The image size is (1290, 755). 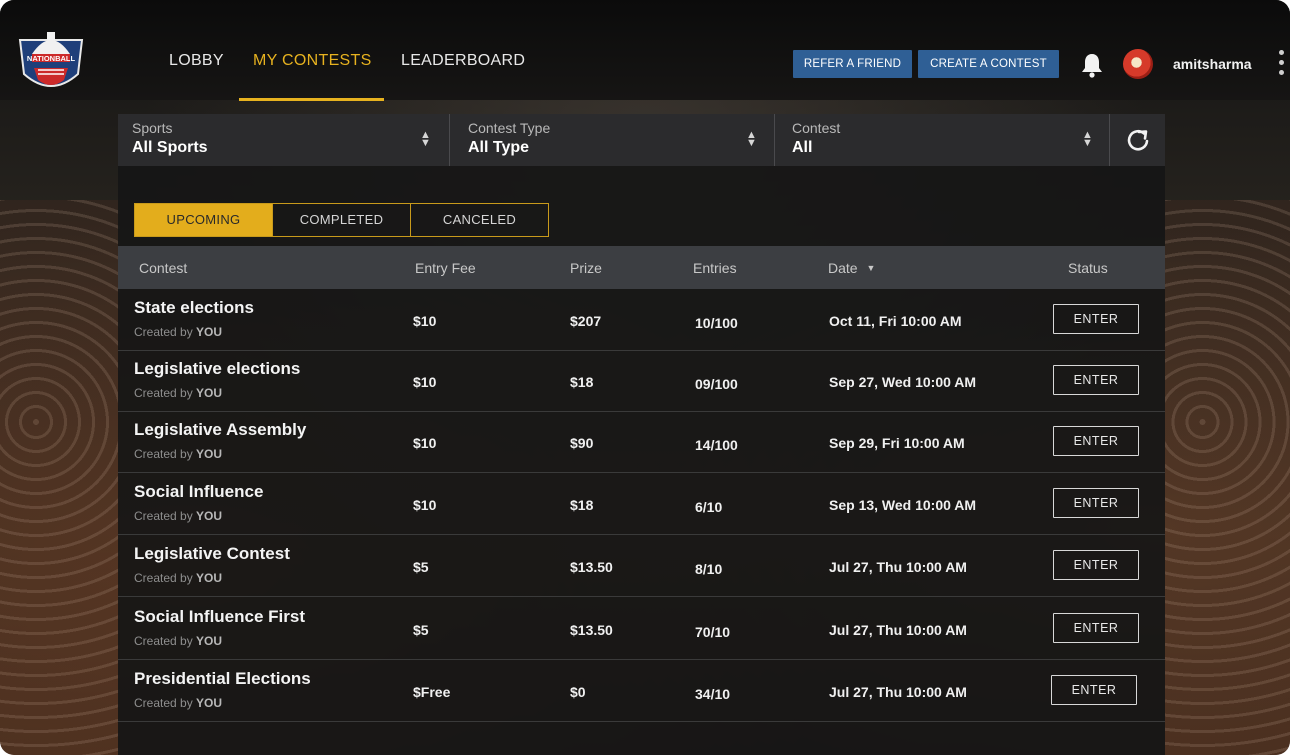 What do you see at coordinates (199, 491) in the screenshot?
I see `contest-name: Social Influence` at bounding box center [199, 491].